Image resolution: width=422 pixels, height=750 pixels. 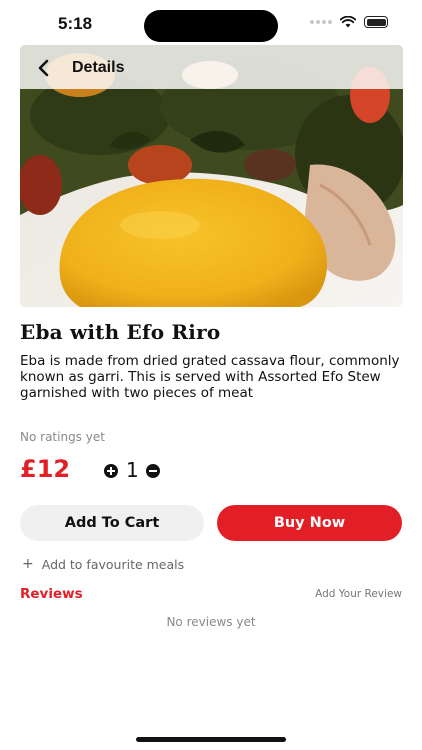 I want to click on quantity-increase-button, so click(x=111, y=471).